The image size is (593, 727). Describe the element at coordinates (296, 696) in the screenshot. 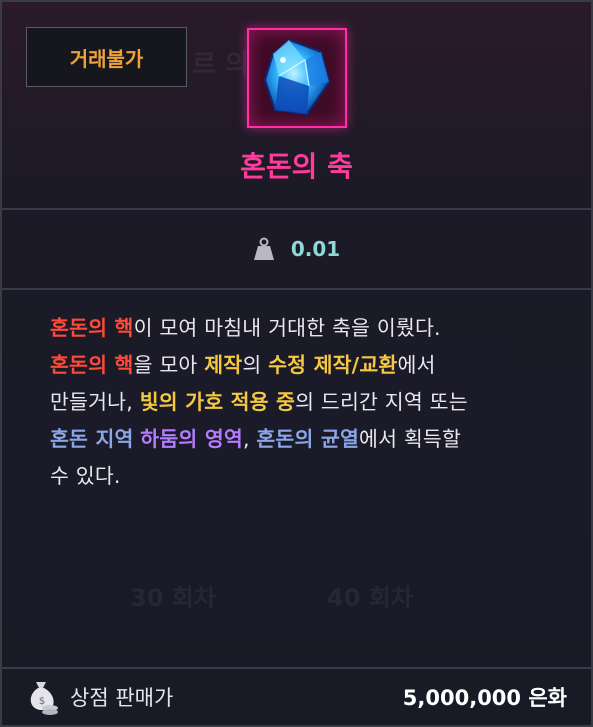

I see `tooltip-footer: $ 상점 판매가 5,000,000 은화` at that location.